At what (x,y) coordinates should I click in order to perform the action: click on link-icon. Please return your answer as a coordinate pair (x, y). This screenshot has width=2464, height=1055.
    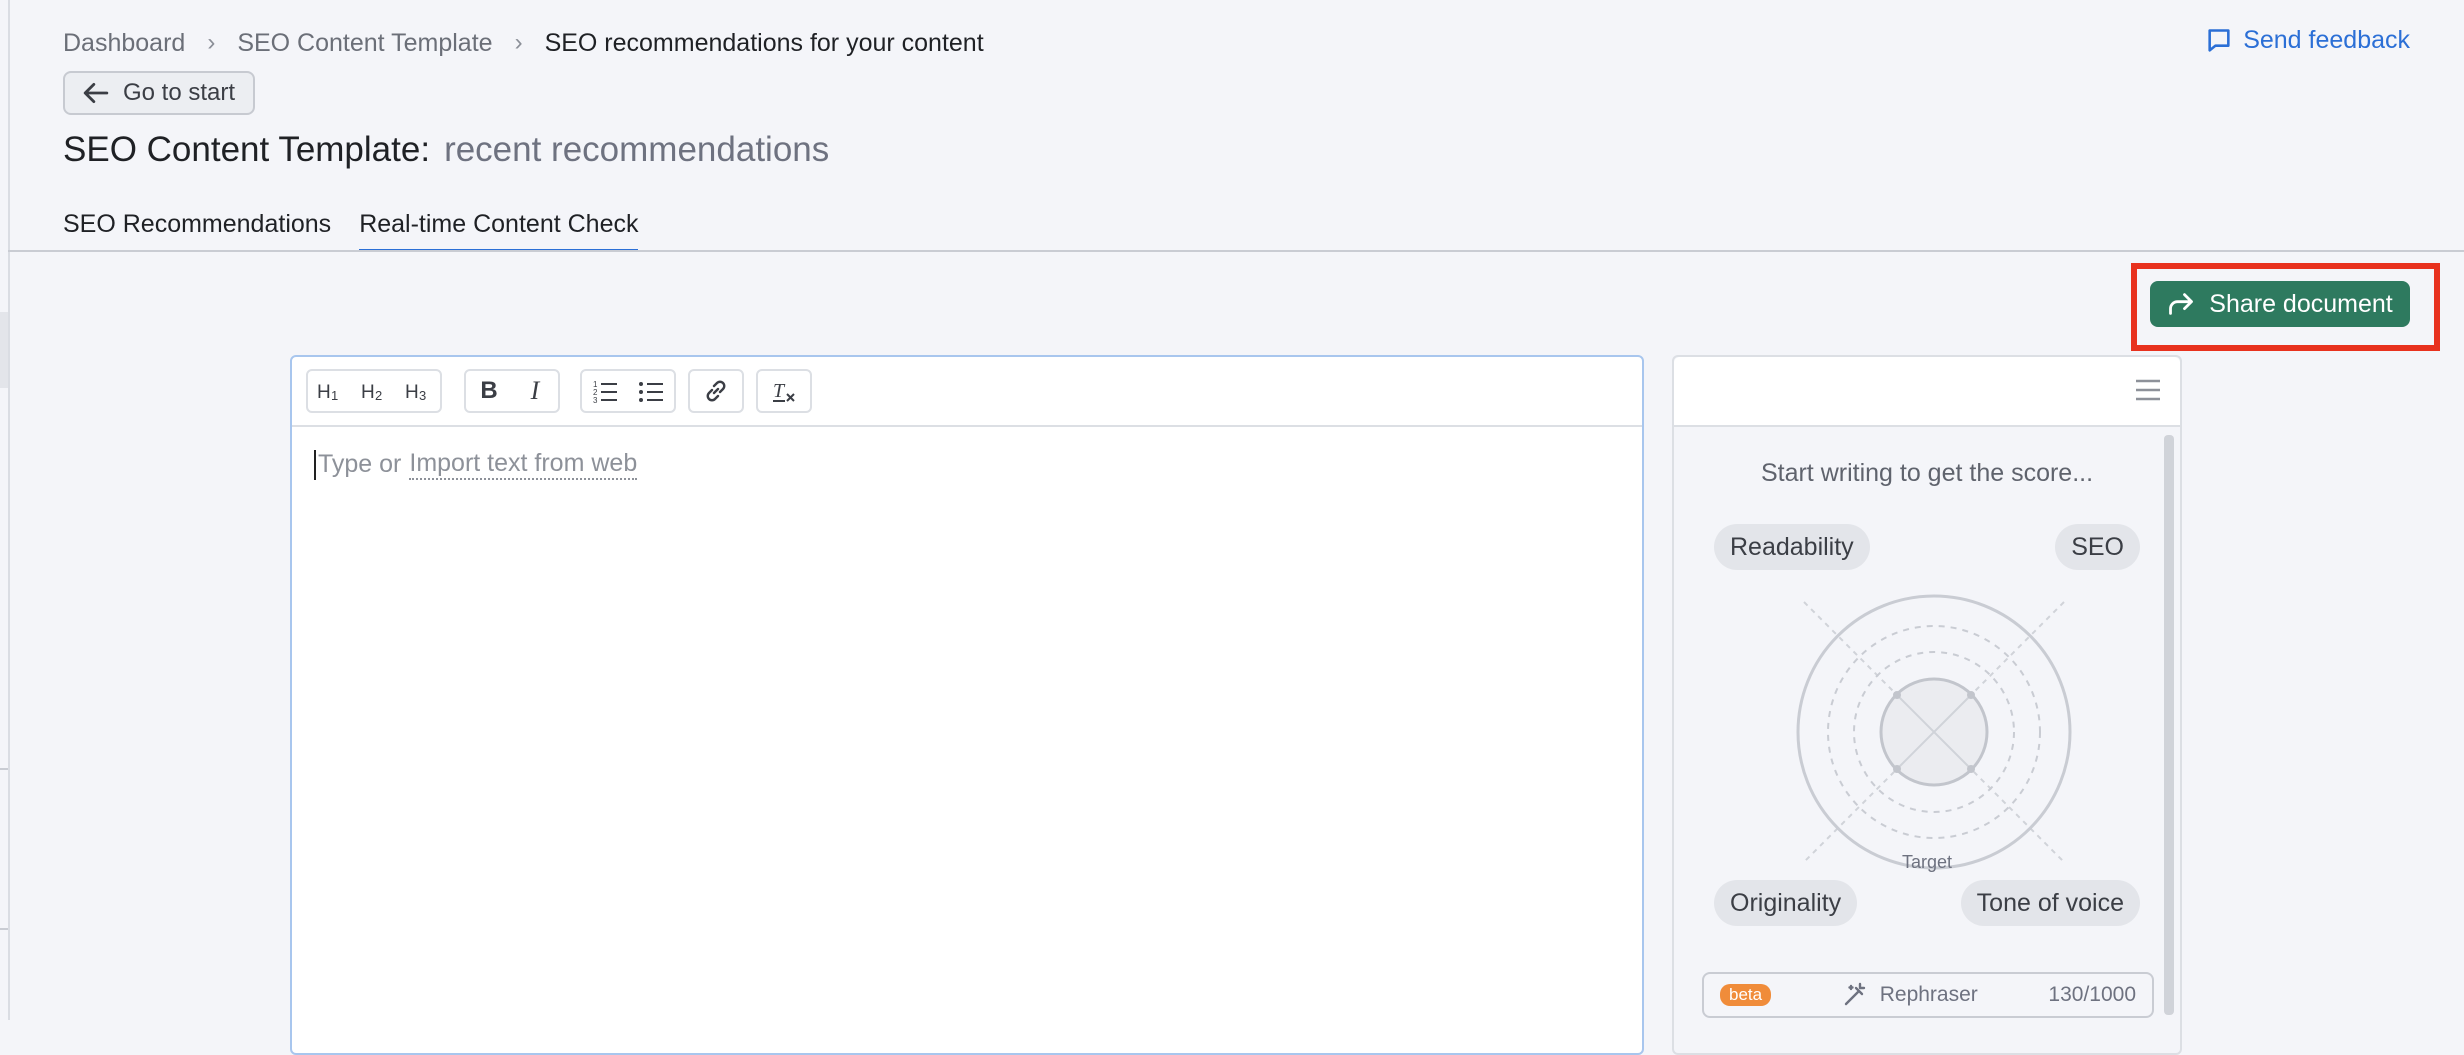
    Looking at the image, I should click on (716, 391).